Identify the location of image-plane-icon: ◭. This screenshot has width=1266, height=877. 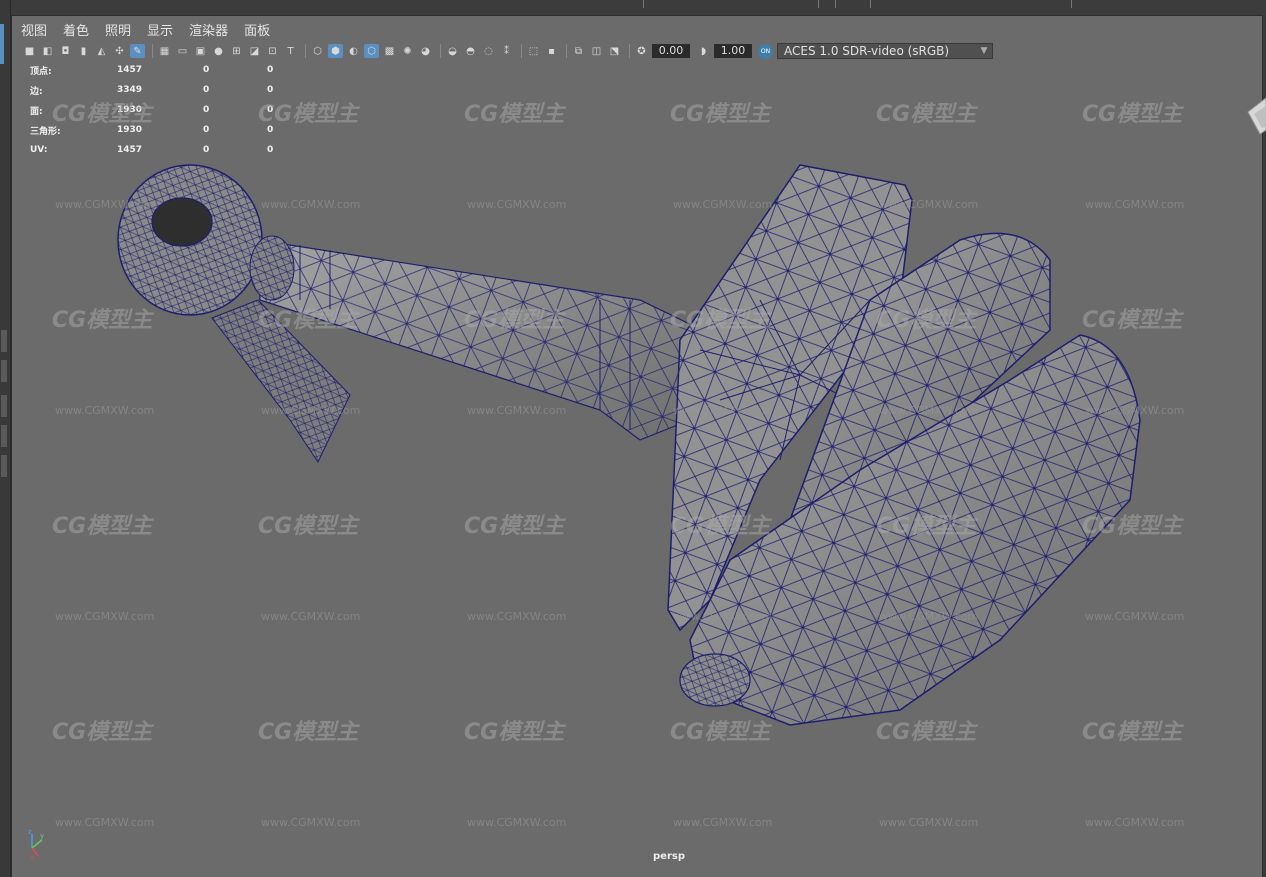
(101, 51).